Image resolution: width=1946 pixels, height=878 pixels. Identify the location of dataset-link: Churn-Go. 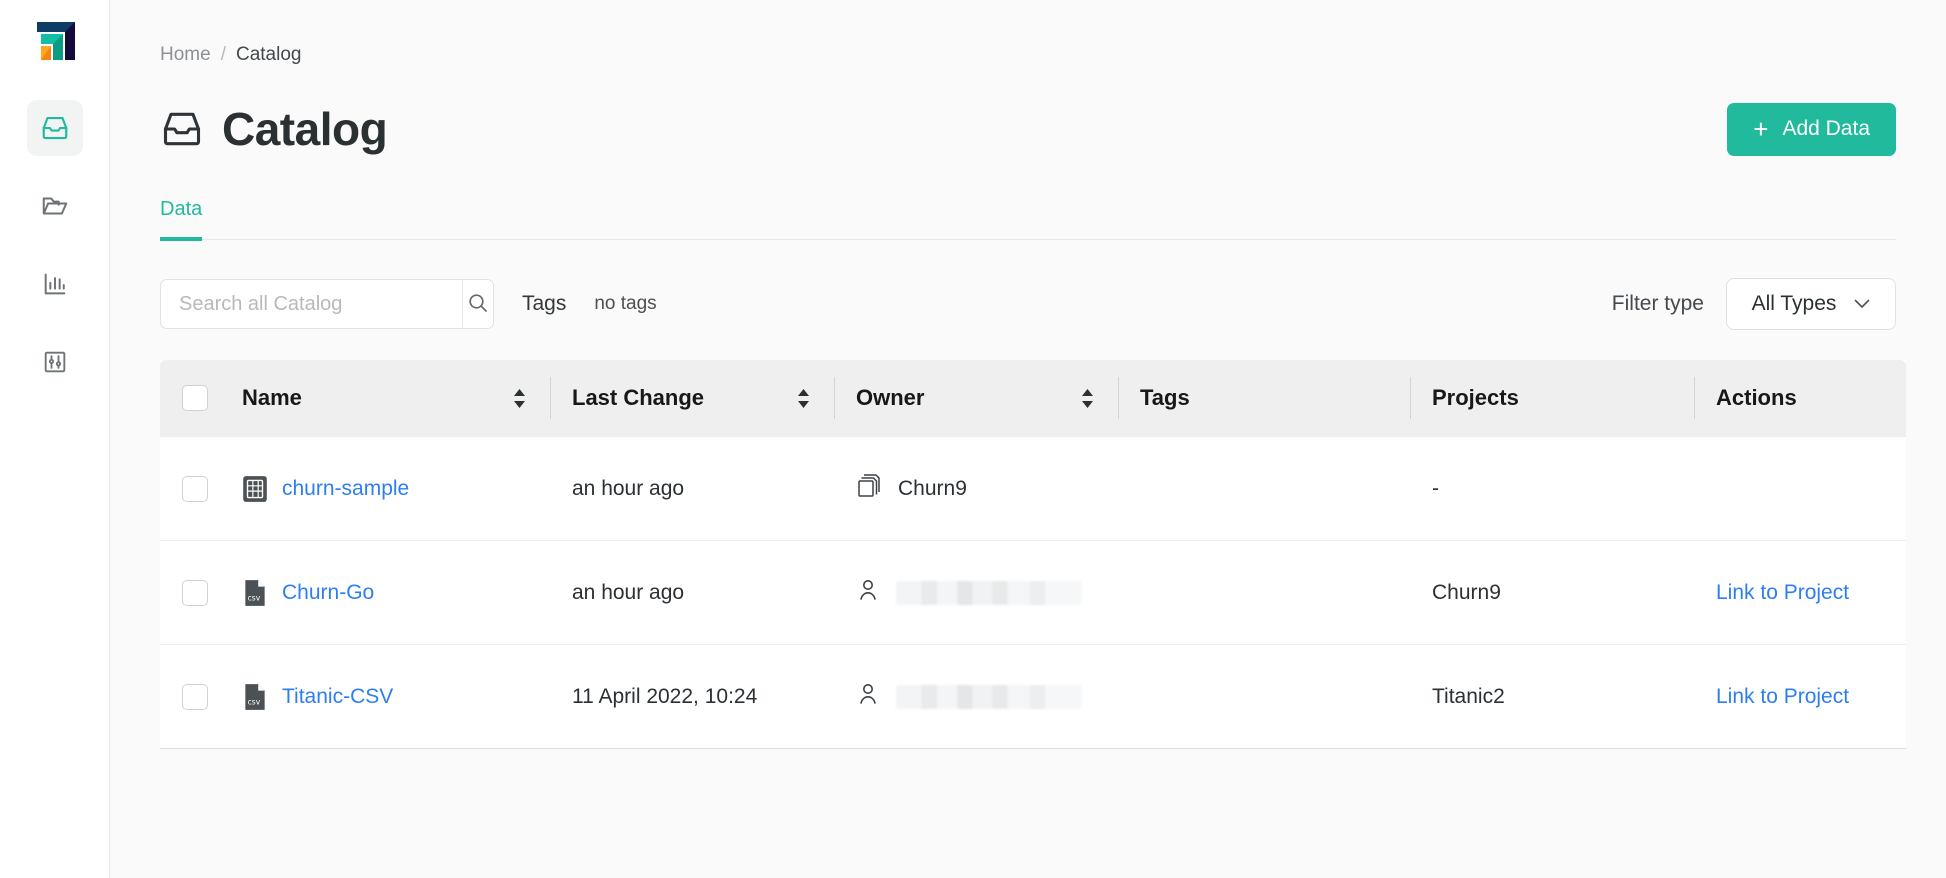
(328, 593).